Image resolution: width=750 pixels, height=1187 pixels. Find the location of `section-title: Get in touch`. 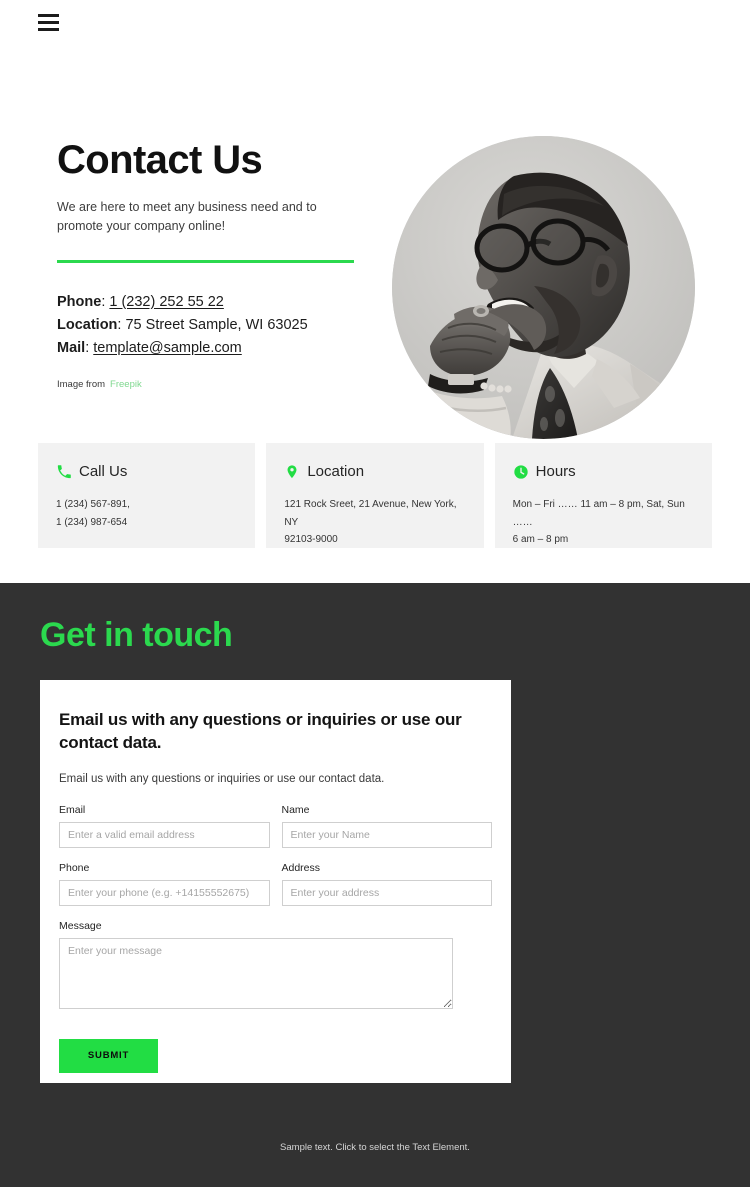

section-title: Get in touch is located at coordinates (136, 635).